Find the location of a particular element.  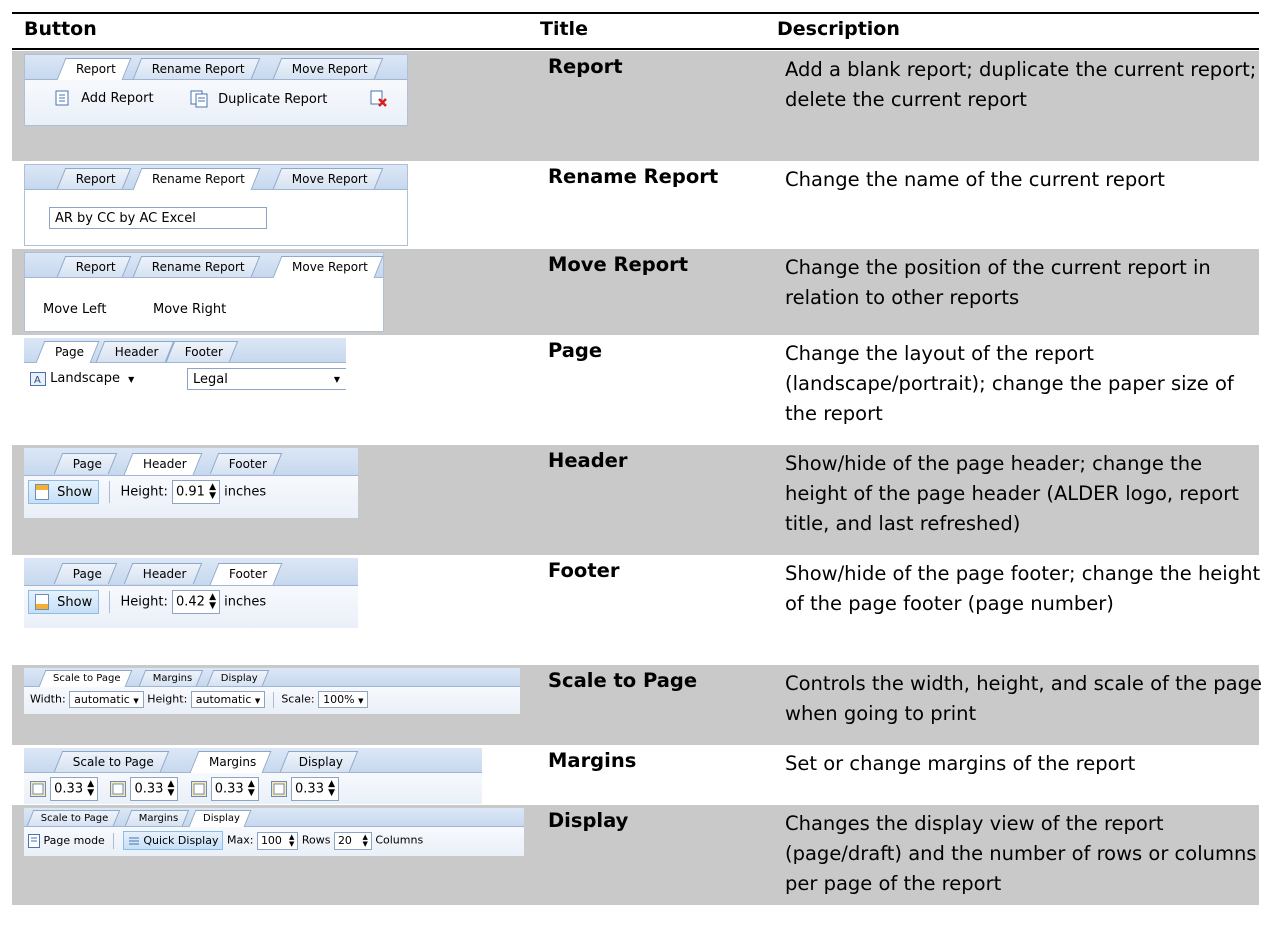

landscape-icon: A is located at coordinates (38, 378).